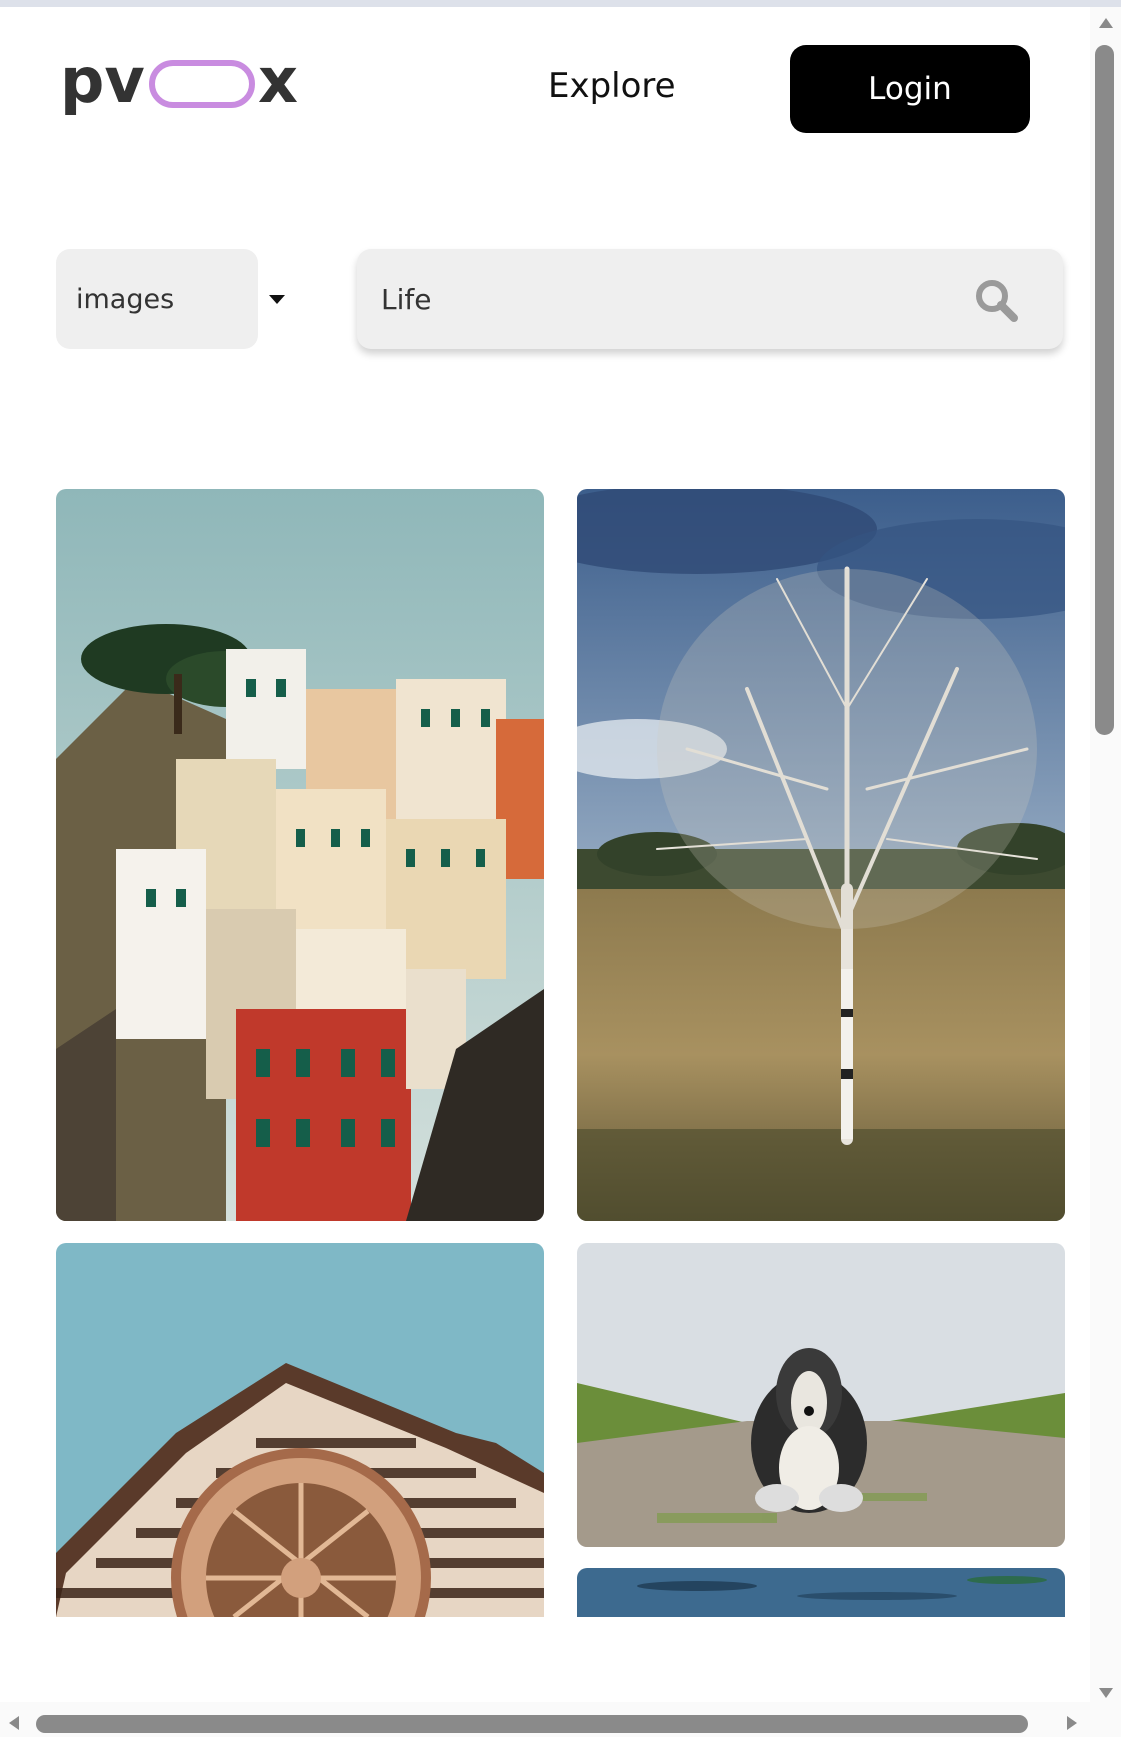  Describe the element at coordinates (1072, 1723) in the screenshot. I see `scroll-right-arrow-icon` at that location.